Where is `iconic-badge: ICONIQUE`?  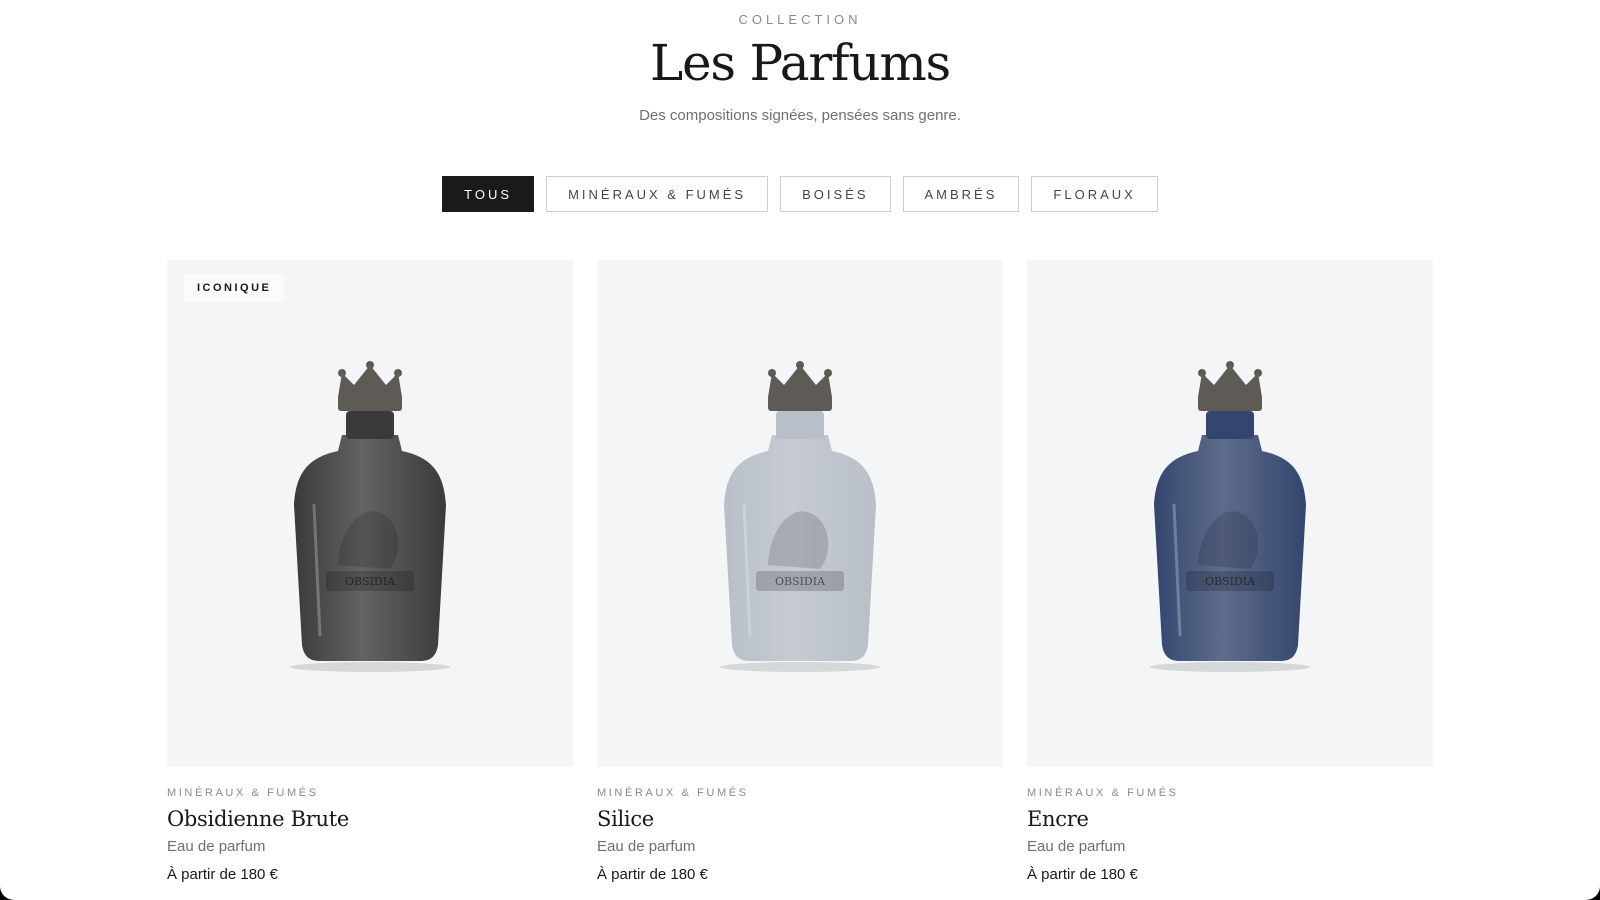 iconic-badge: ICONIQUE is located at coordinates (234, 288).